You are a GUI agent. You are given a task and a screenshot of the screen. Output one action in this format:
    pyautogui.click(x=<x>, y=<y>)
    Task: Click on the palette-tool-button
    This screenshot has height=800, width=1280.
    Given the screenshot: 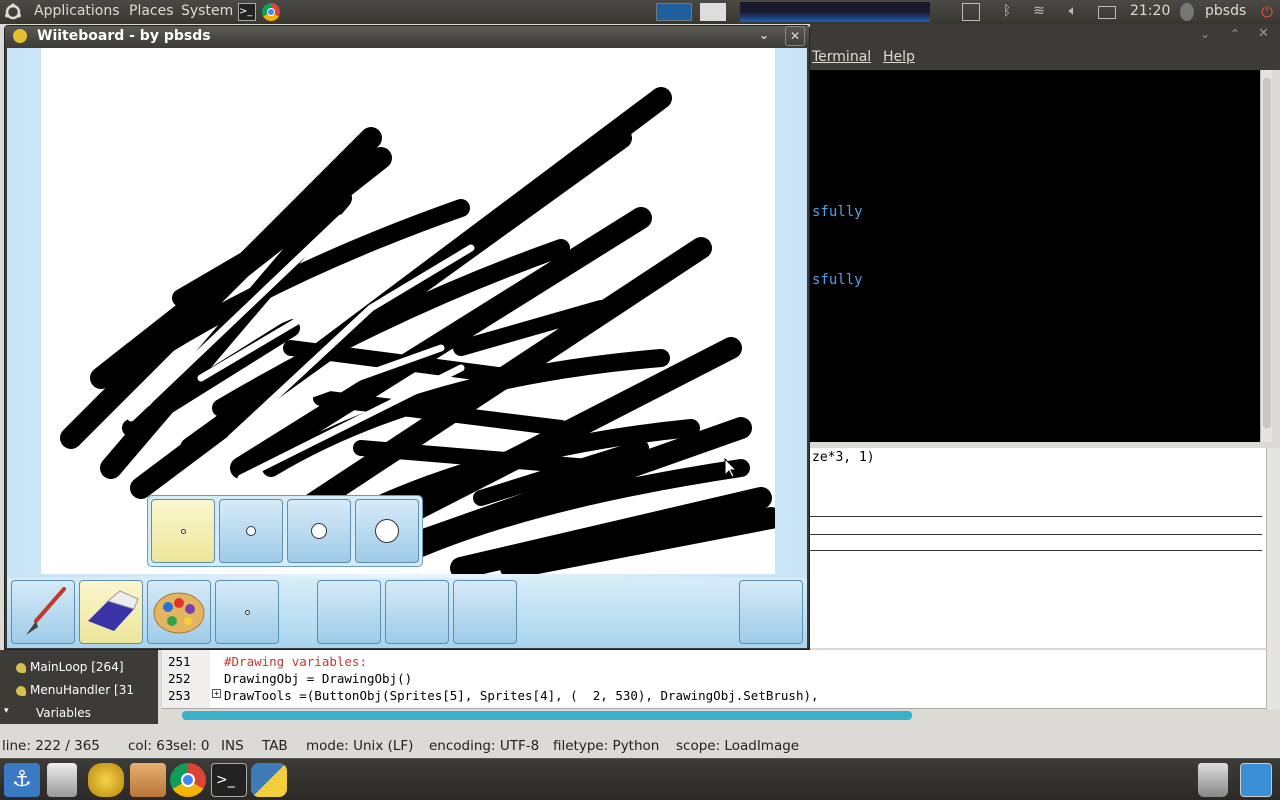 What is the action you would take?
    pyautogui.click(x=179, y=612)
    